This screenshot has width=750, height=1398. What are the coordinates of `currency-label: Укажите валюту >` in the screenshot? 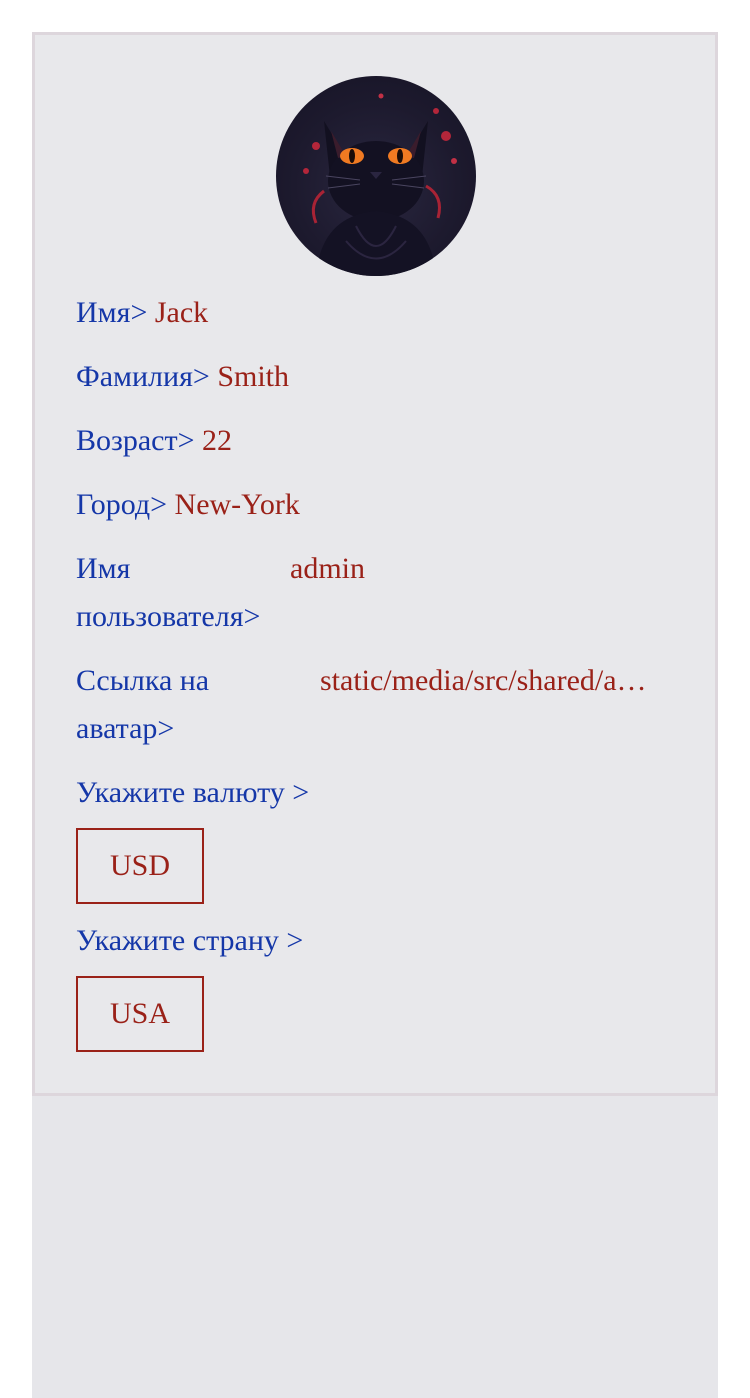 It's located at (193, 792).